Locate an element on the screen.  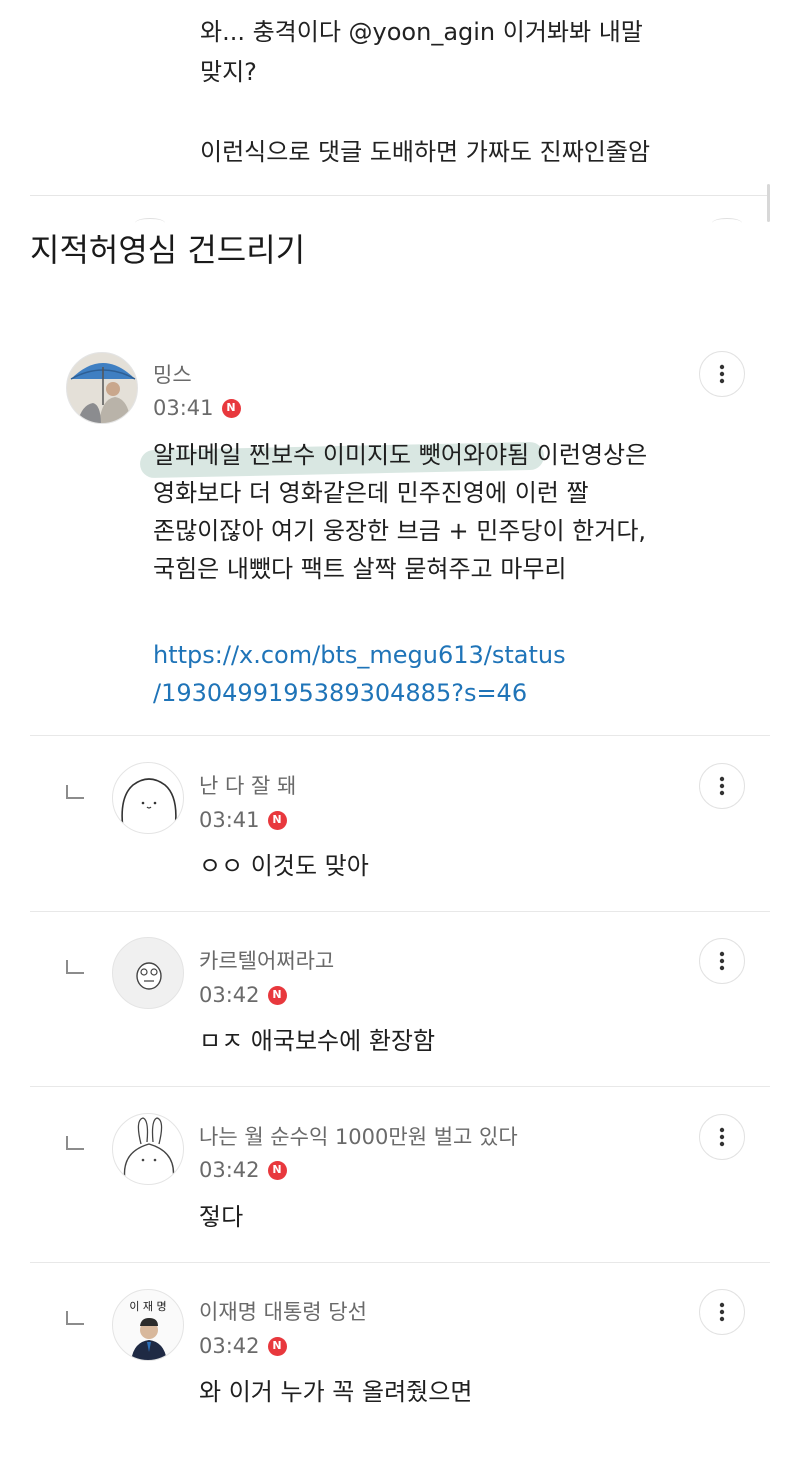
reply-body: 와 이거 누가 꼭 올려줬으면 is located at coordinates (336, 1392).